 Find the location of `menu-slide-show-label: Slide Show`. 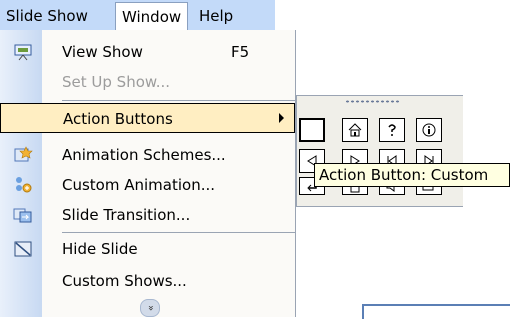

menu-slide-show-label: Slide Show is located at coordinates (47, 16).